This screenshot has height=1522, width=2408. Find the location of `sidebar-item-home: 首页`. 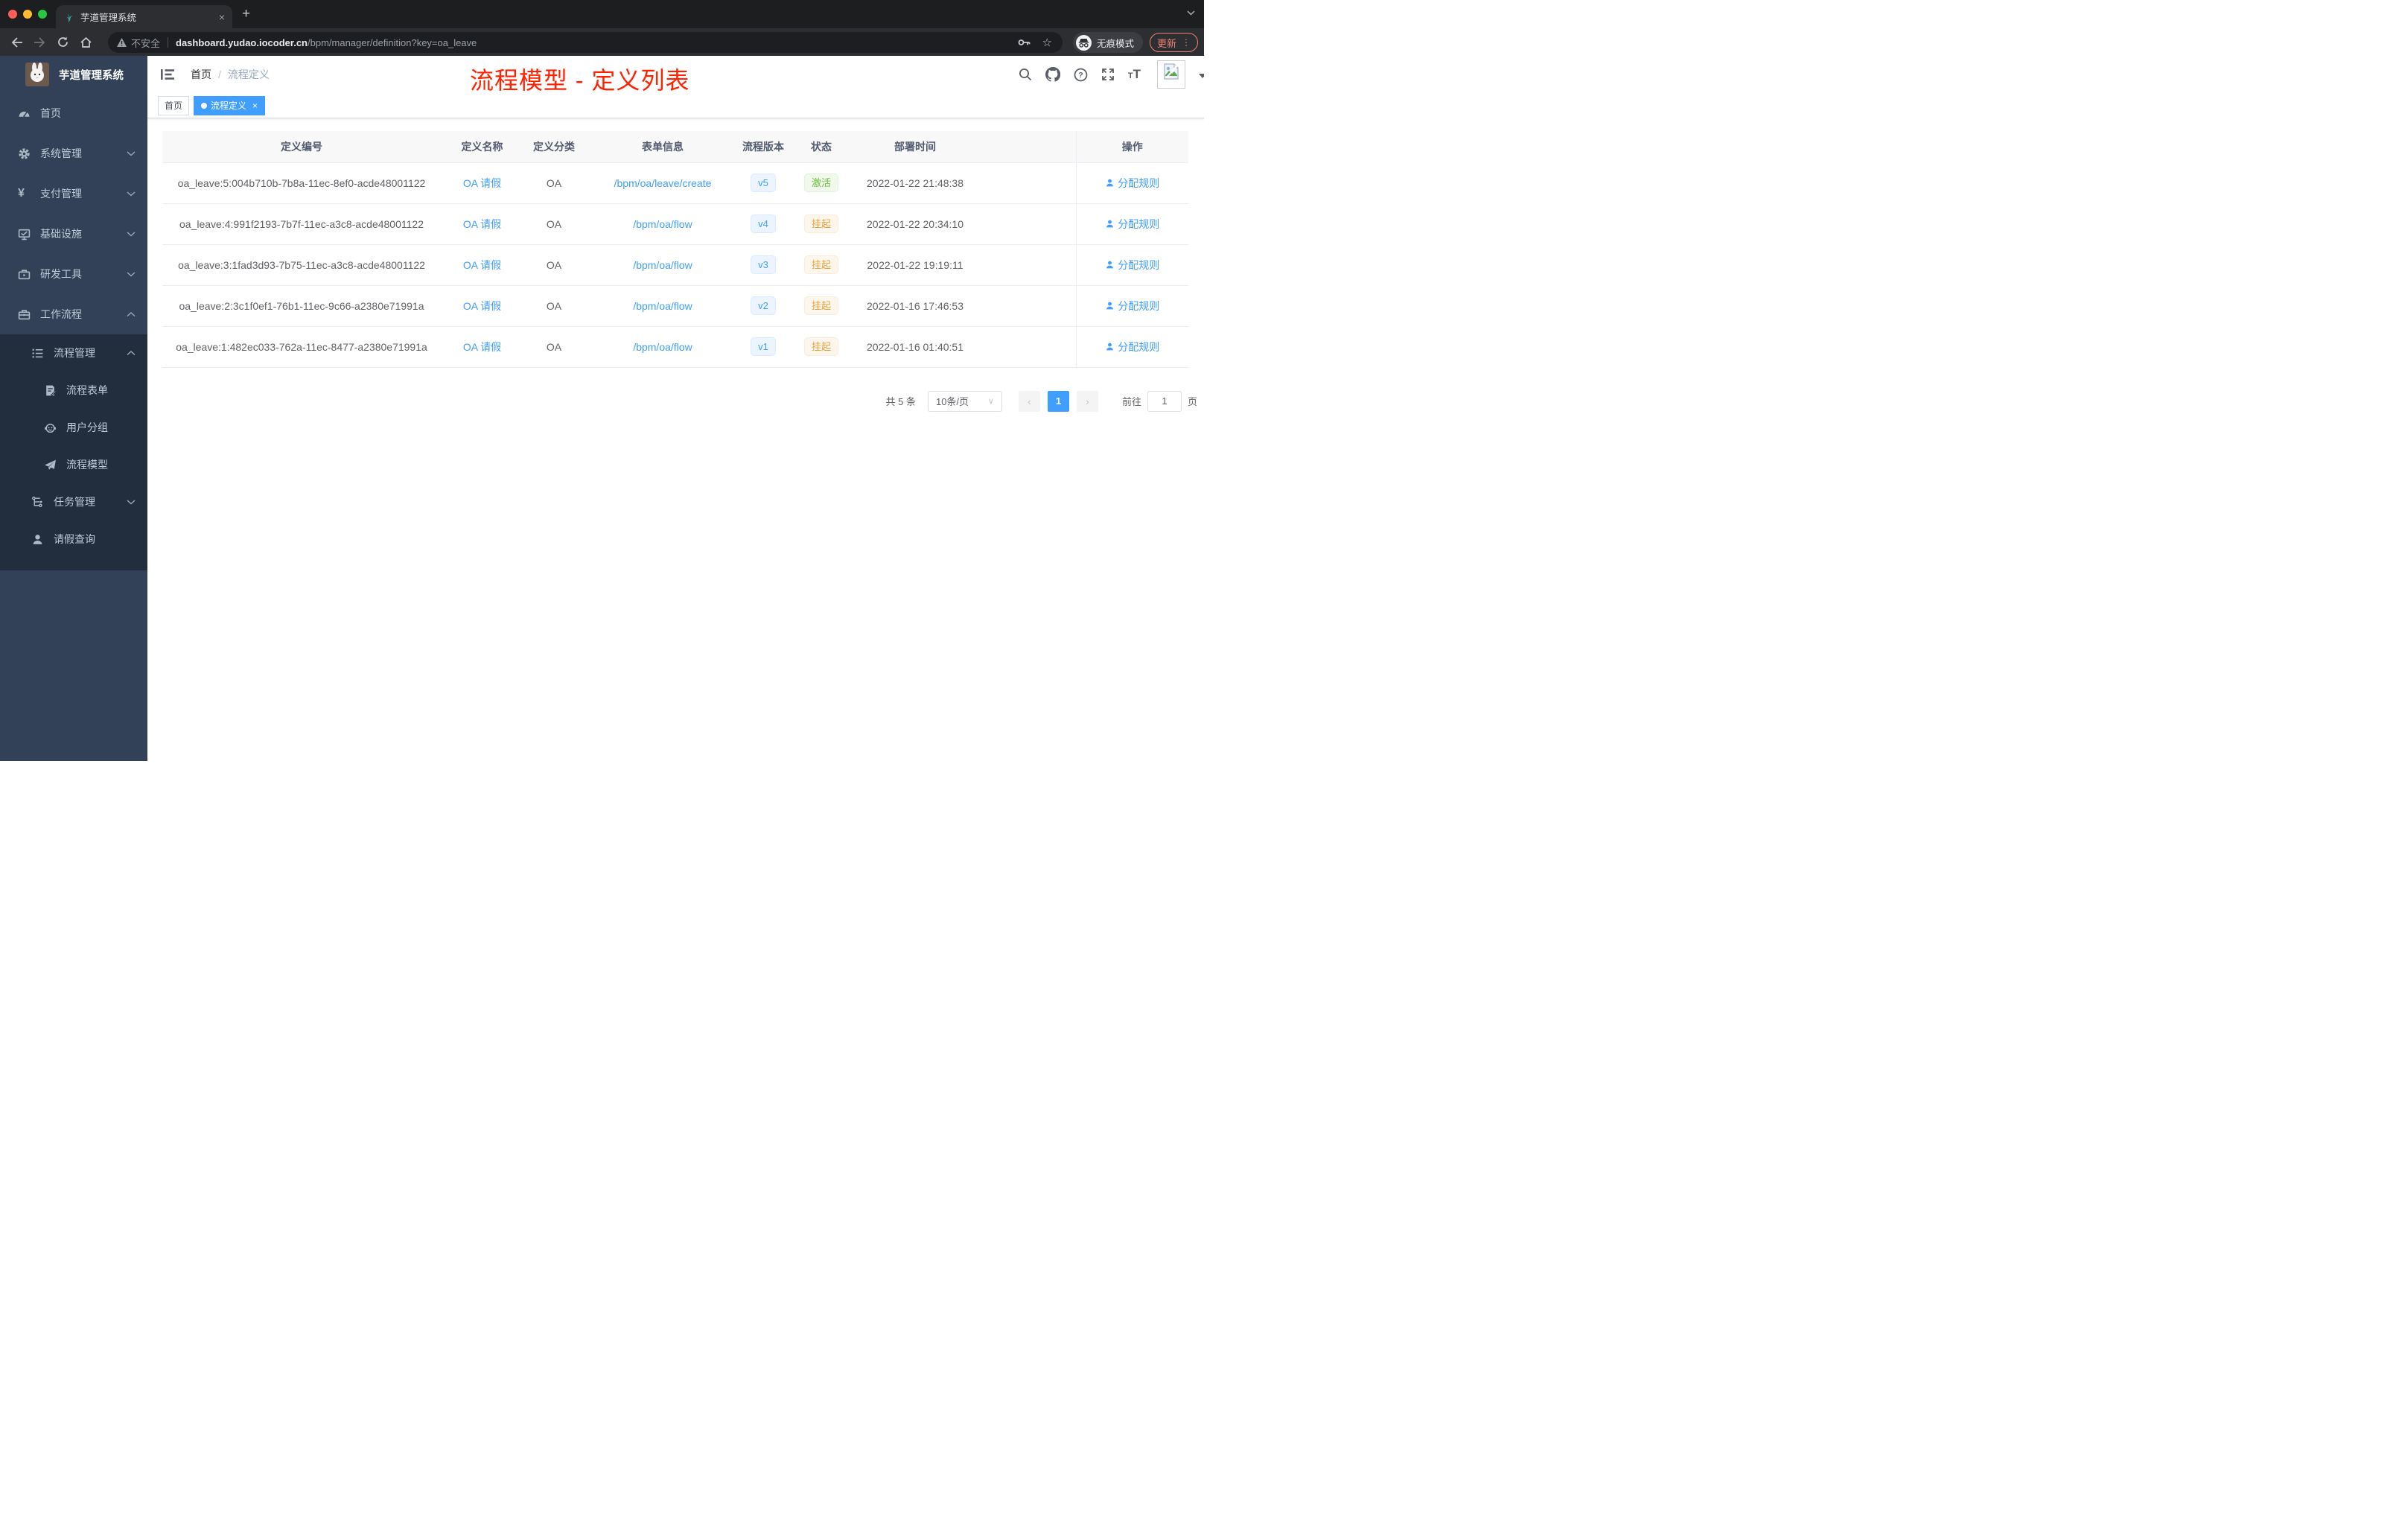

sidebar-item-home: 首页 is located at coordinates (73, 113).